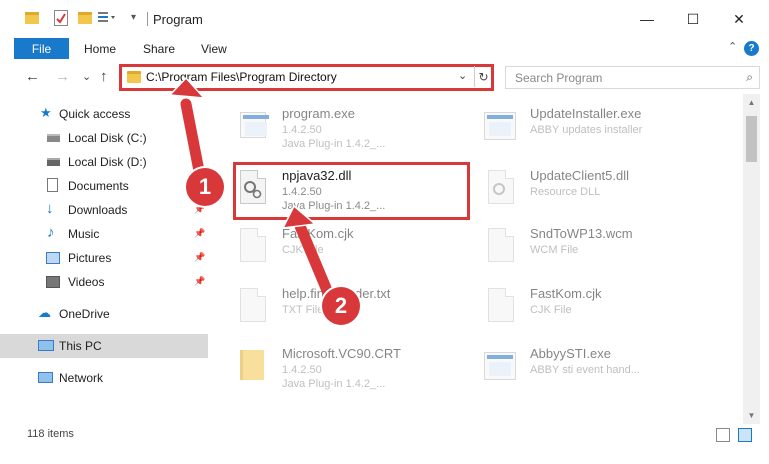  Describe the element at coordinates (187, 87) in the screenshot. I see `arrow-1-head` at that location.